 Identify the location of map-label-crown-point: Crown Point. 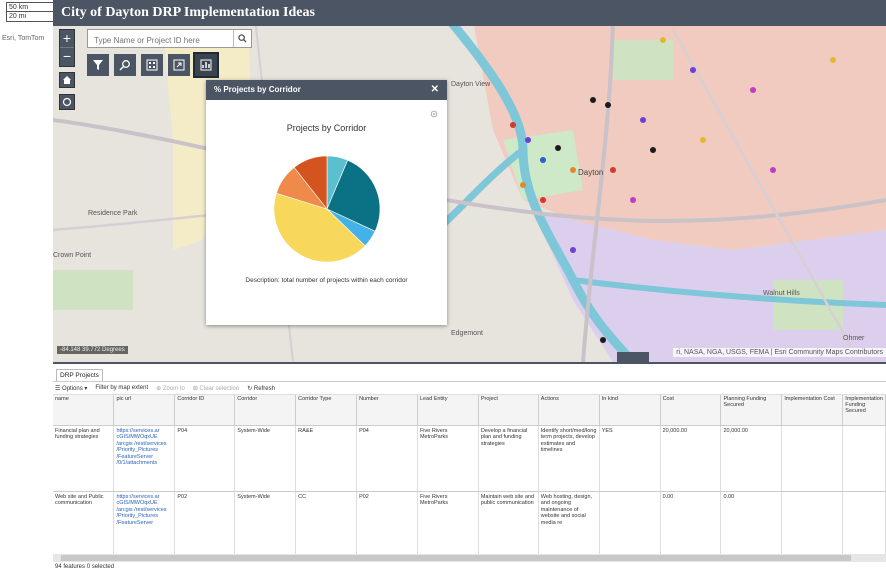
(72, 255).